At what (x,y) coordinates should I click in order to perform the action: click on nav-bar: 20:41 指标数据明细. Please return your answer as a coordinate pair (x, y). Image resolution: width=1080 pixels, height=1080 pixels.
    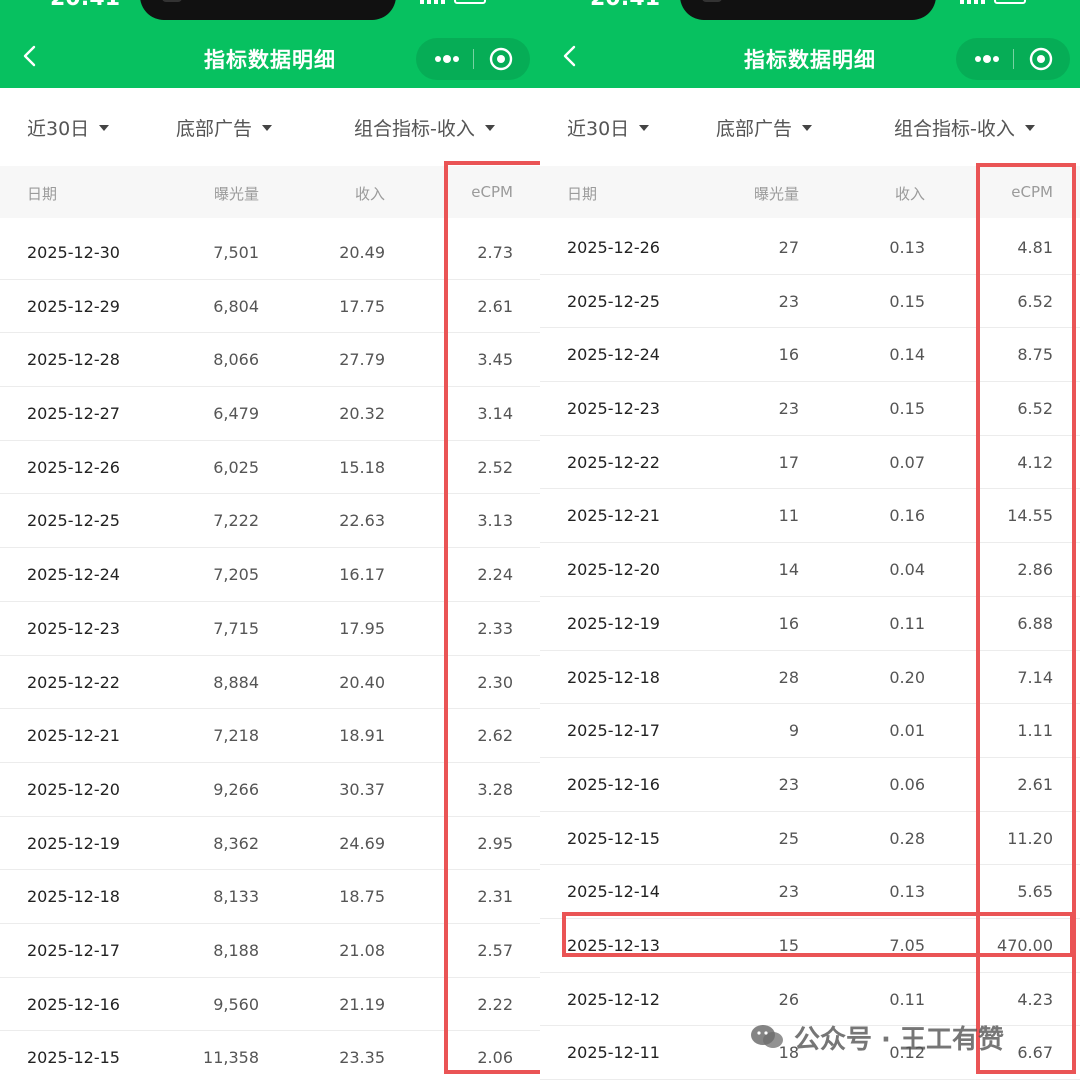
    Looking at the image, I should click on (810, 44).